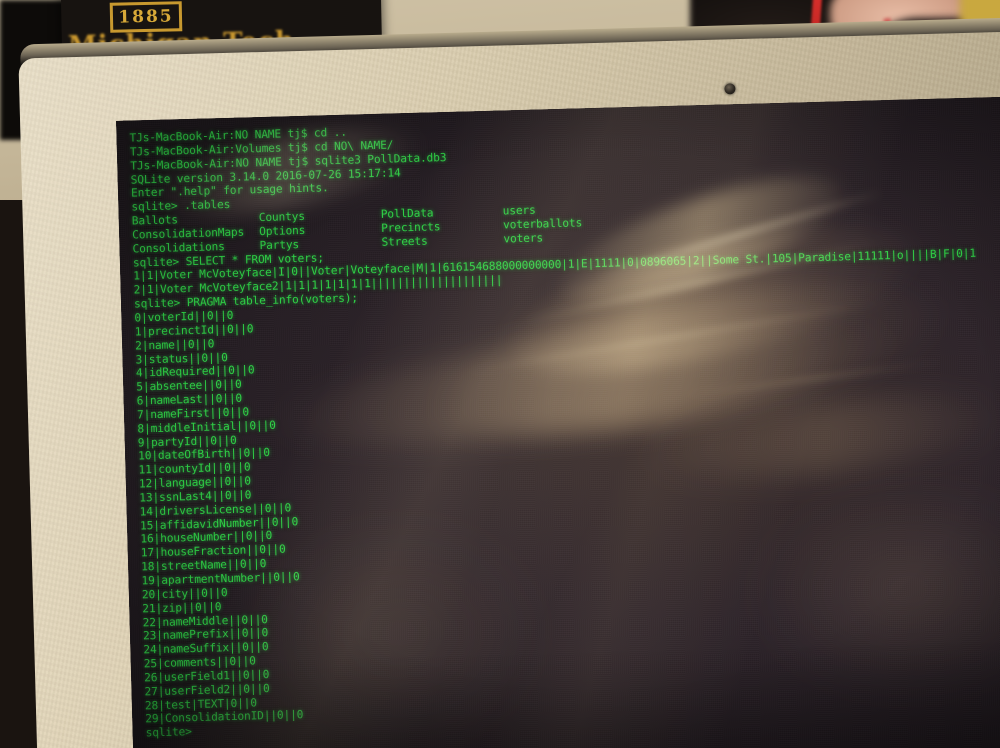  I want to click on table-name: voters, so click(523, 238).